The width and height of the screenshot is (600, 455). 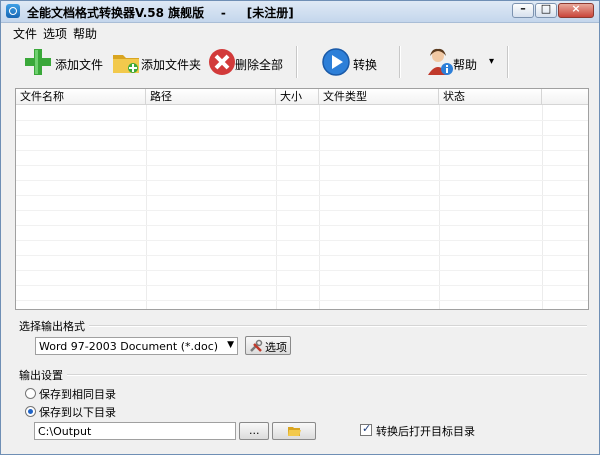 I want to click on maximize-button: □, so click(x=546, y=10).